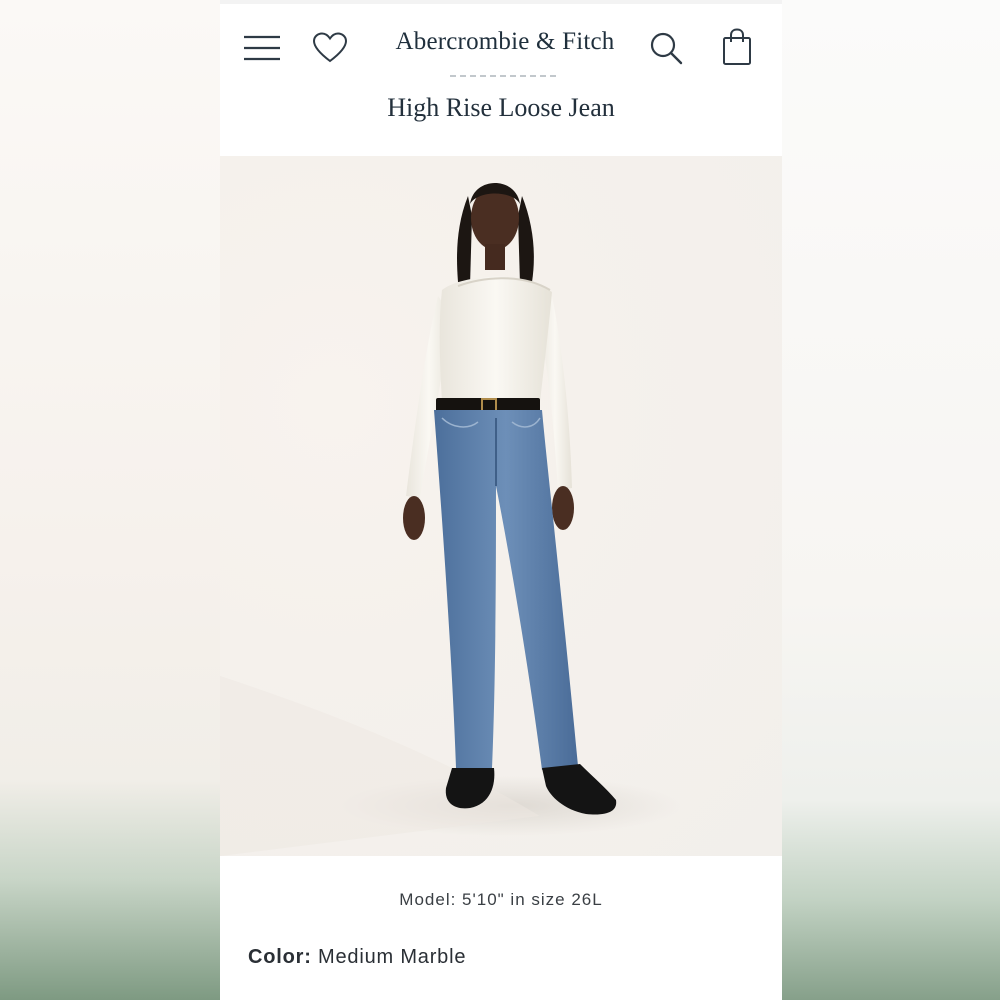 The width and height of the screenshot is (1000, 1000). I want to click on heart-icon, so click(330, 48).